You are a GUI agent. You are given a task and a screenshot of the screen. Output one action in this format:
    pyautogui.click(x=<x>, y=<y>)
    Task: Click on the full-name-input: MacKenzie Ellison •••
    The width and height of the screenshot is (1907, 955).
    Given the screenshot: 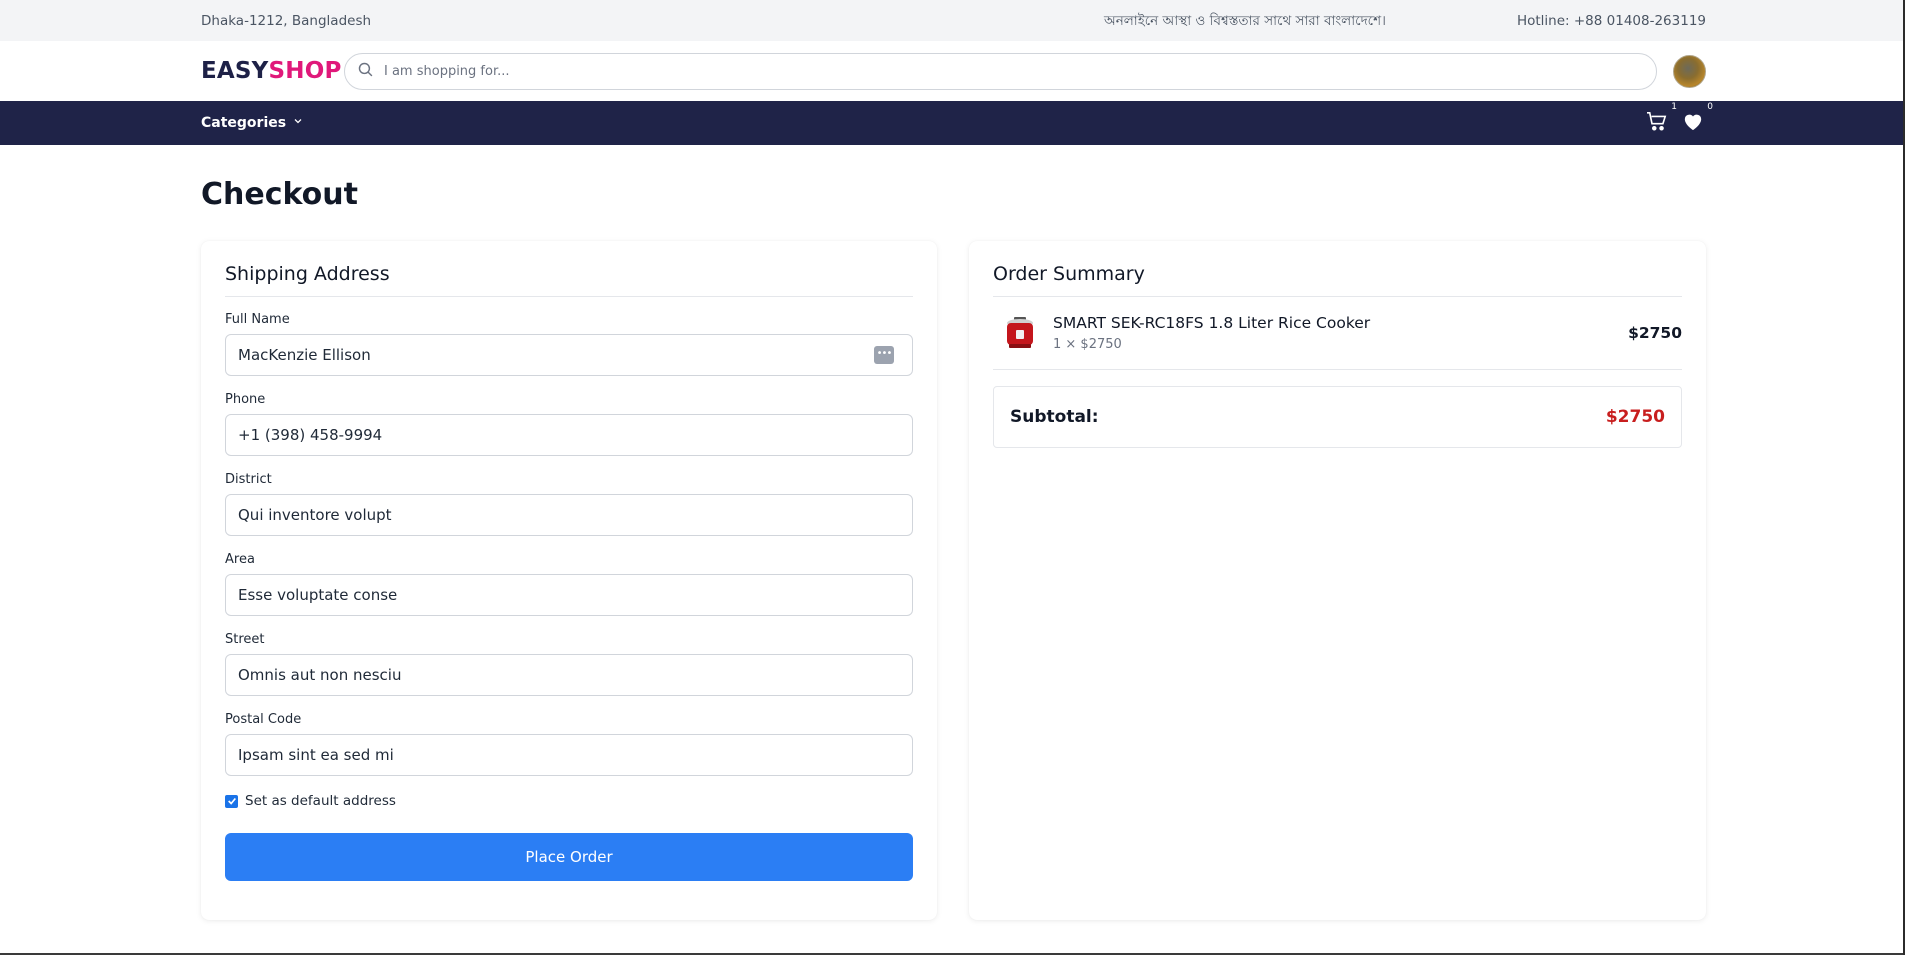 What is the action you would take?
    pyautogui.click(x=569, y=355)
    